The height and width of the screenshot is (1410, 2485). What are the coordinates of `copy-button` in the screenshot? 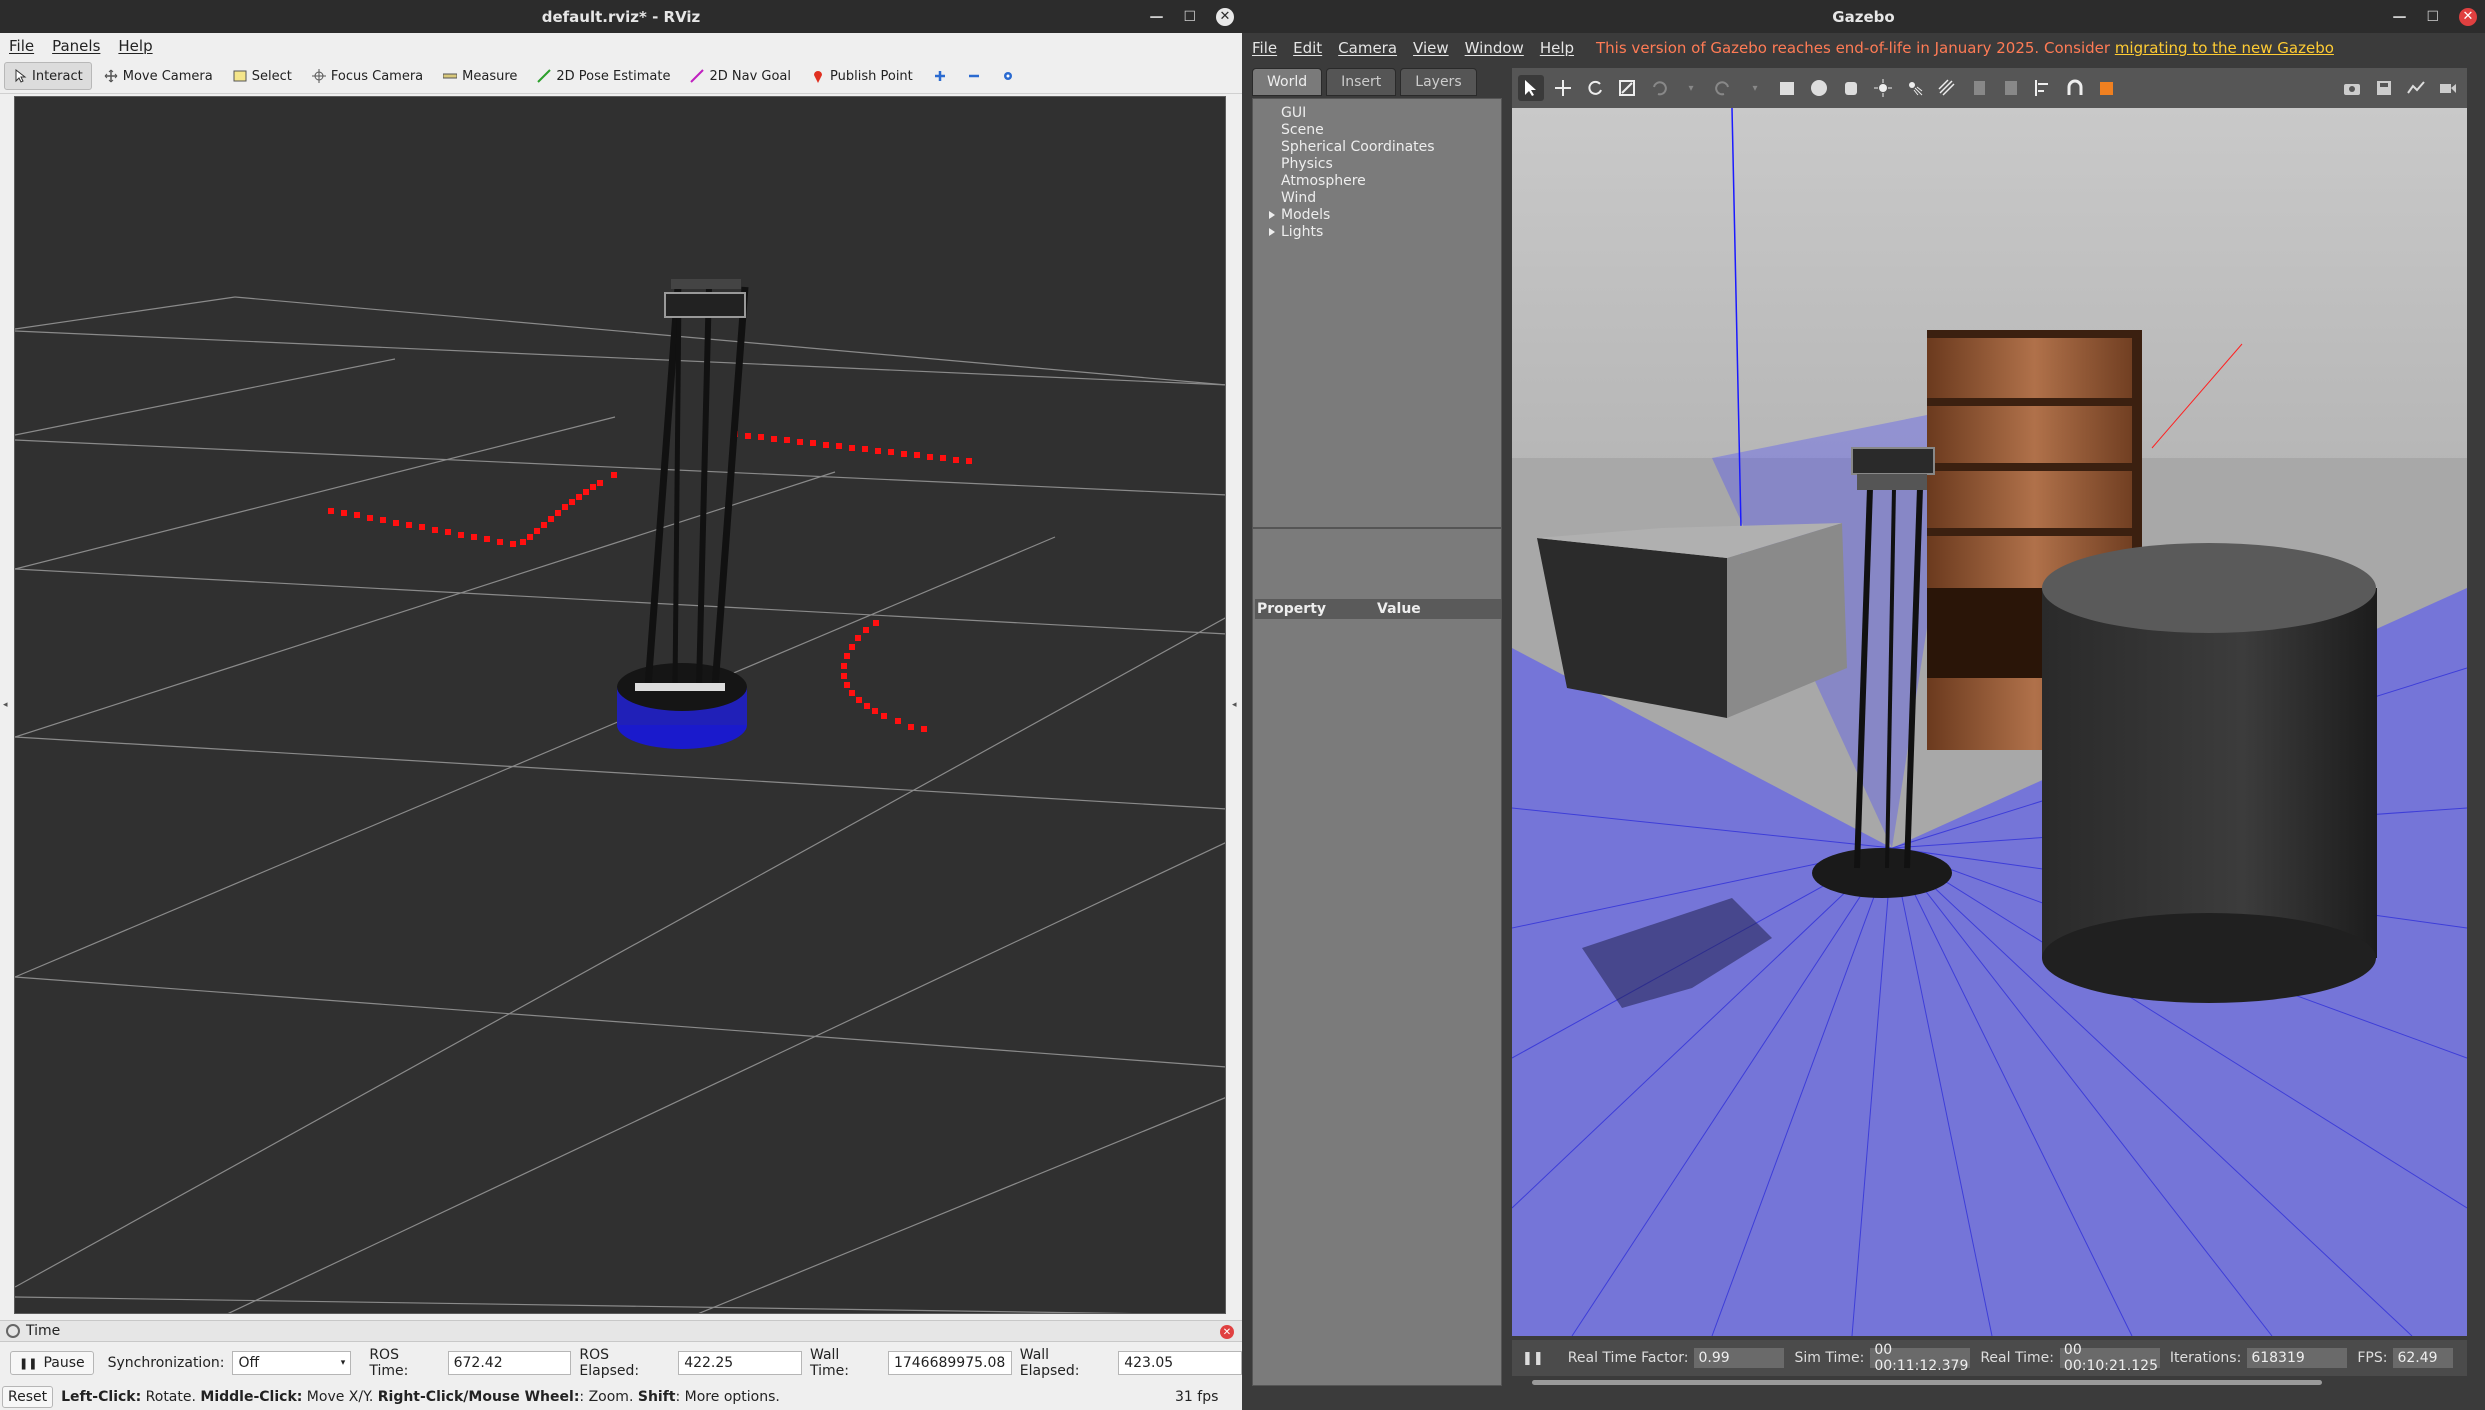 It's located at (1979, 88).